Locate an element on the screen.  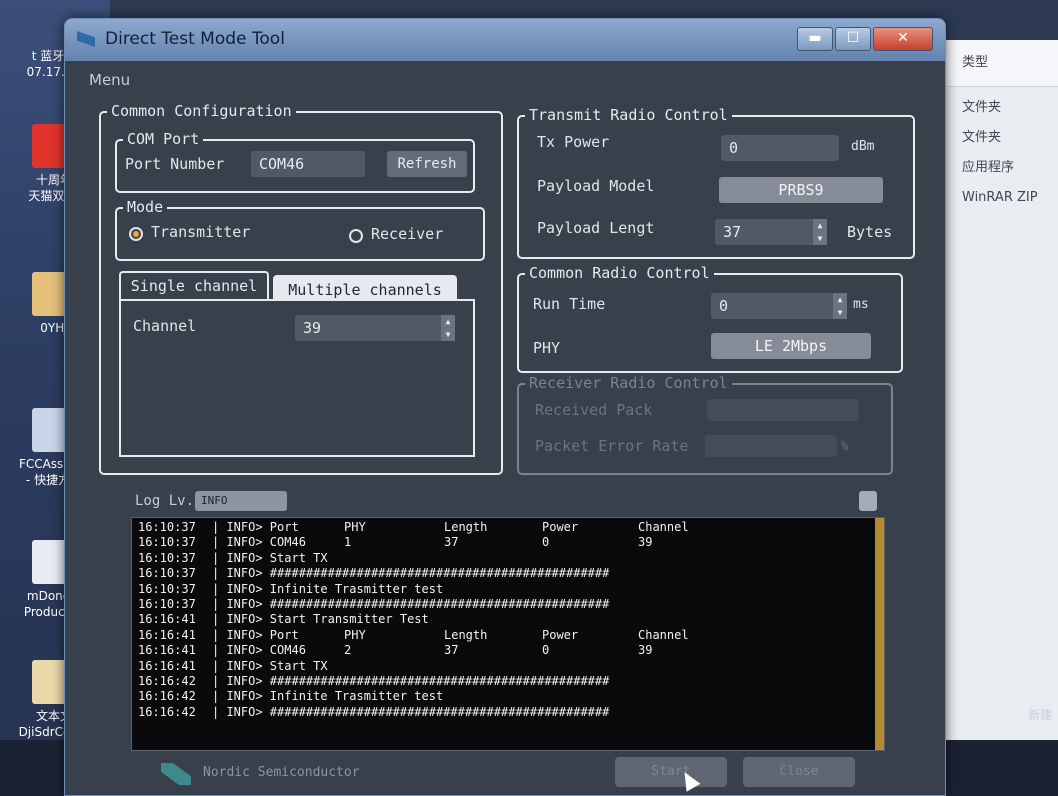
title-bar: Direct Test Mode Tool ▬ ☐ ✕ is located at coordinates (505, 40).